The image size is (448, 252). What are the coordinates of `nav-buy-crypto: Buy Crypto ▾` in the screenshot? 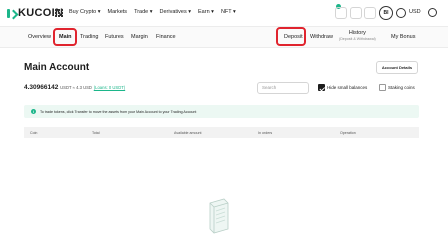 It's located at (85, 12).